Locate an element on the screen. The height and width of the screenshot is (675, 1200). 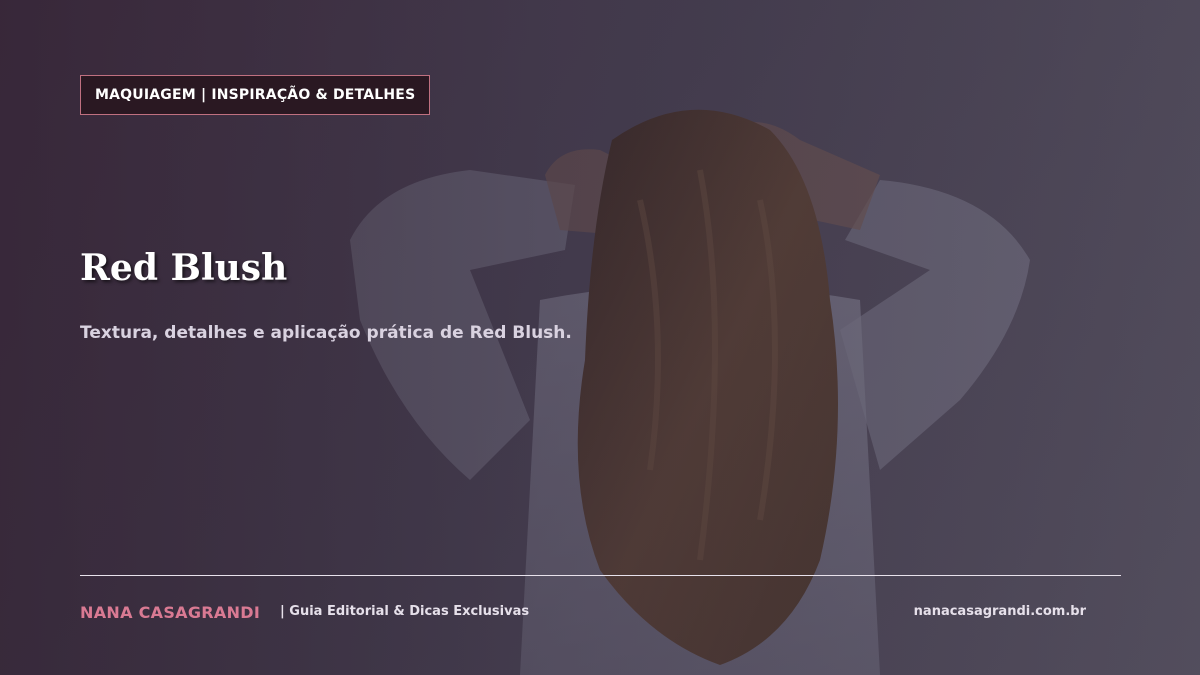
category-badge: MAQUIAGEM | INSPIRAÇÃO & DETALHES is located at coordinates (255, 95).